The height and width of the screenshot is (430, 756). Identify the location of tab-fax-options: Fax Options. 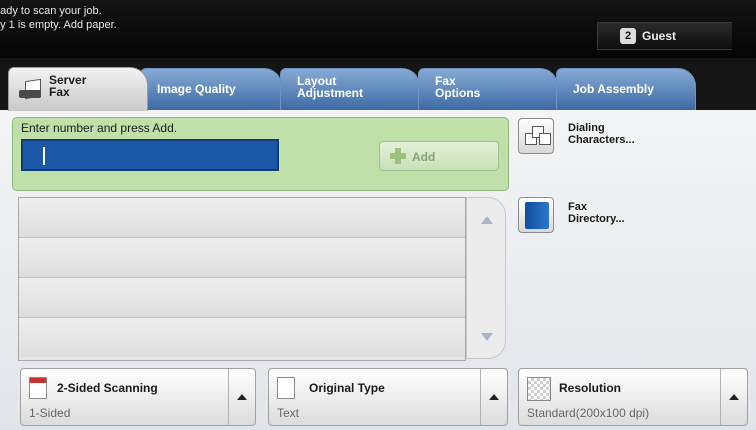
(488, 89).